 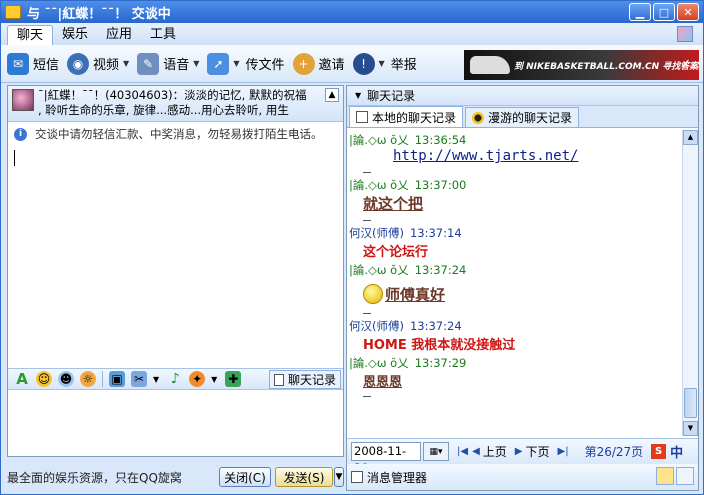 What do you see at coordinates (303, 63) in the screenshot?
I see `invite-user-icon: +` at bounding box center [303, 63].